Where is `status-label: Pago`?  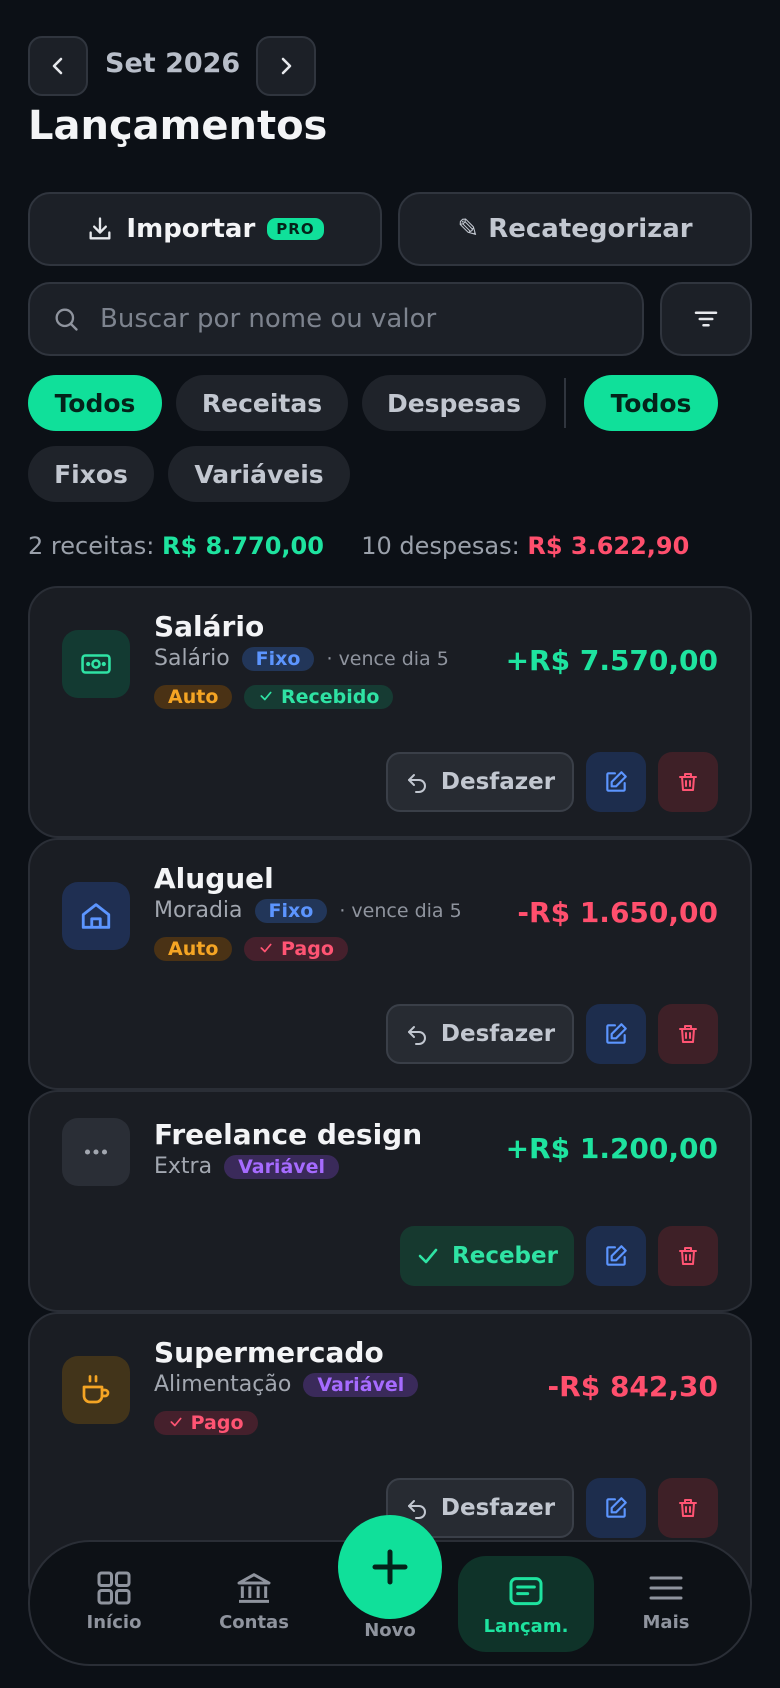 status-label: Pago is located at coordinates (307, 949).